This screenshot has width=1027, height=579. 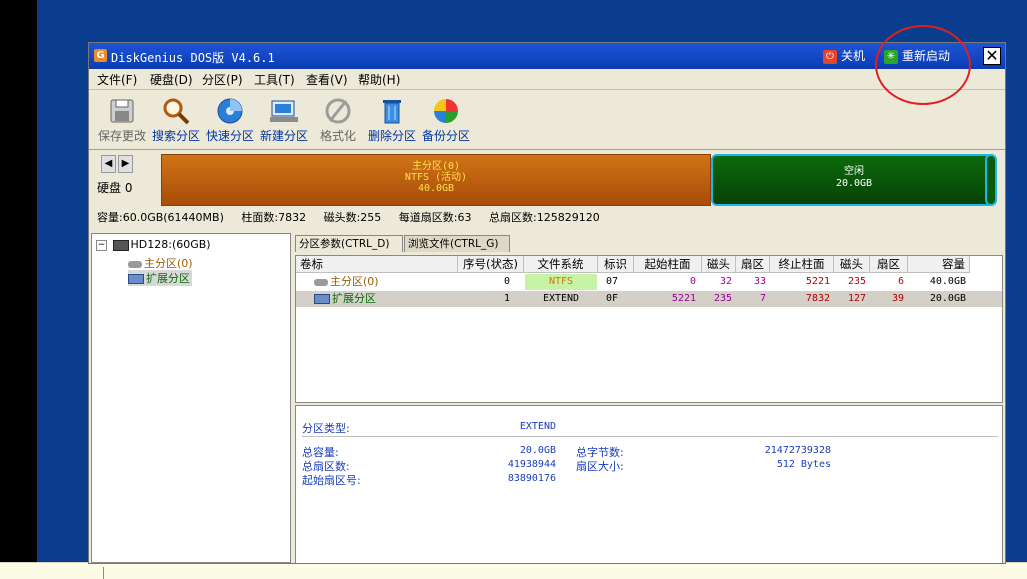 What do you see at coordinates (650, 436) in the screenshot?
I see `divider` at bounding box center [650, 436].